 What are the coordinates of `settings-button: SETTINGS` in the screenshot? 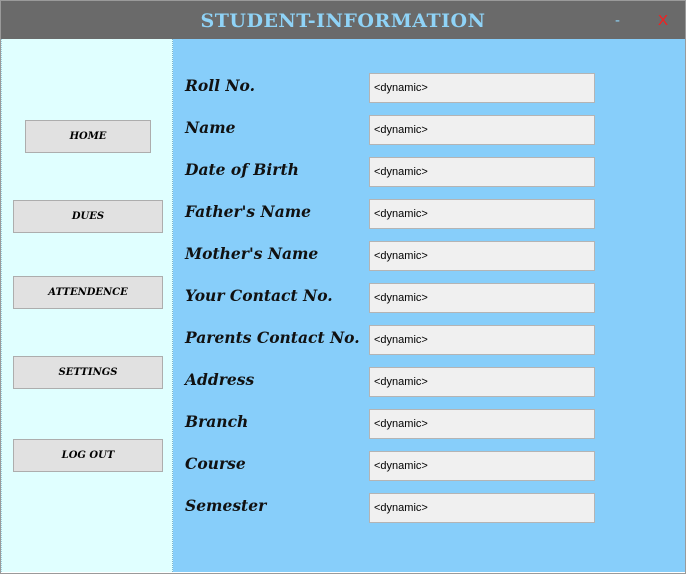 It's located at (88, 372).